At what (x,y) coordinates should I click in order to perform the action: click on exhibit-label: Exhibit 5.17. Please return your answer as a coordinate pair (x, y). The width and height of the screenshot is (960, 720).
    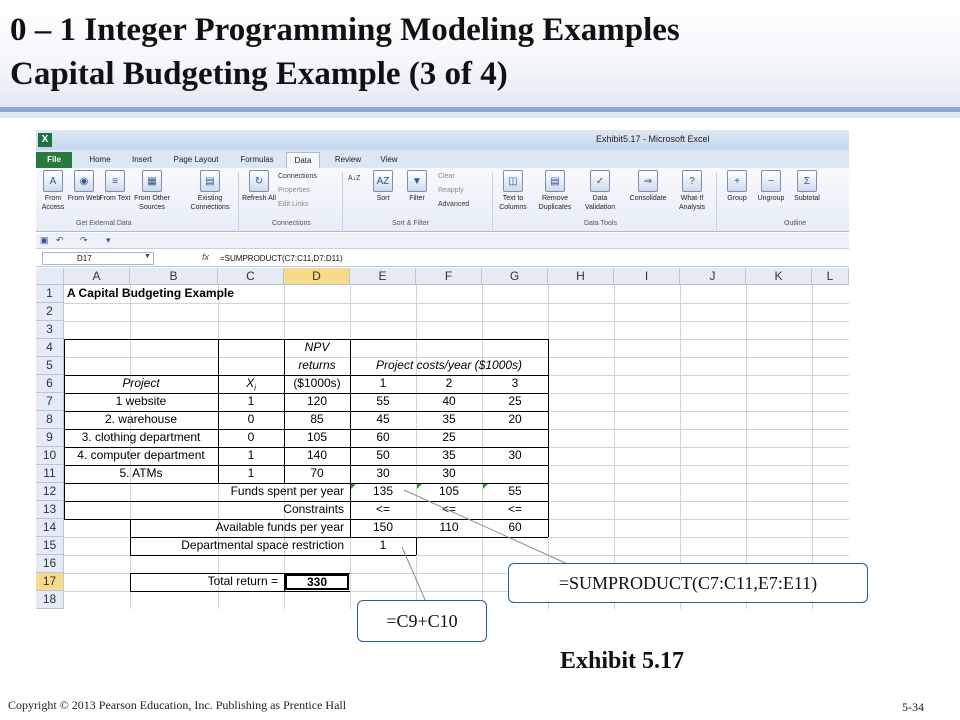
    Looking at the image, I should click on (622, 661).